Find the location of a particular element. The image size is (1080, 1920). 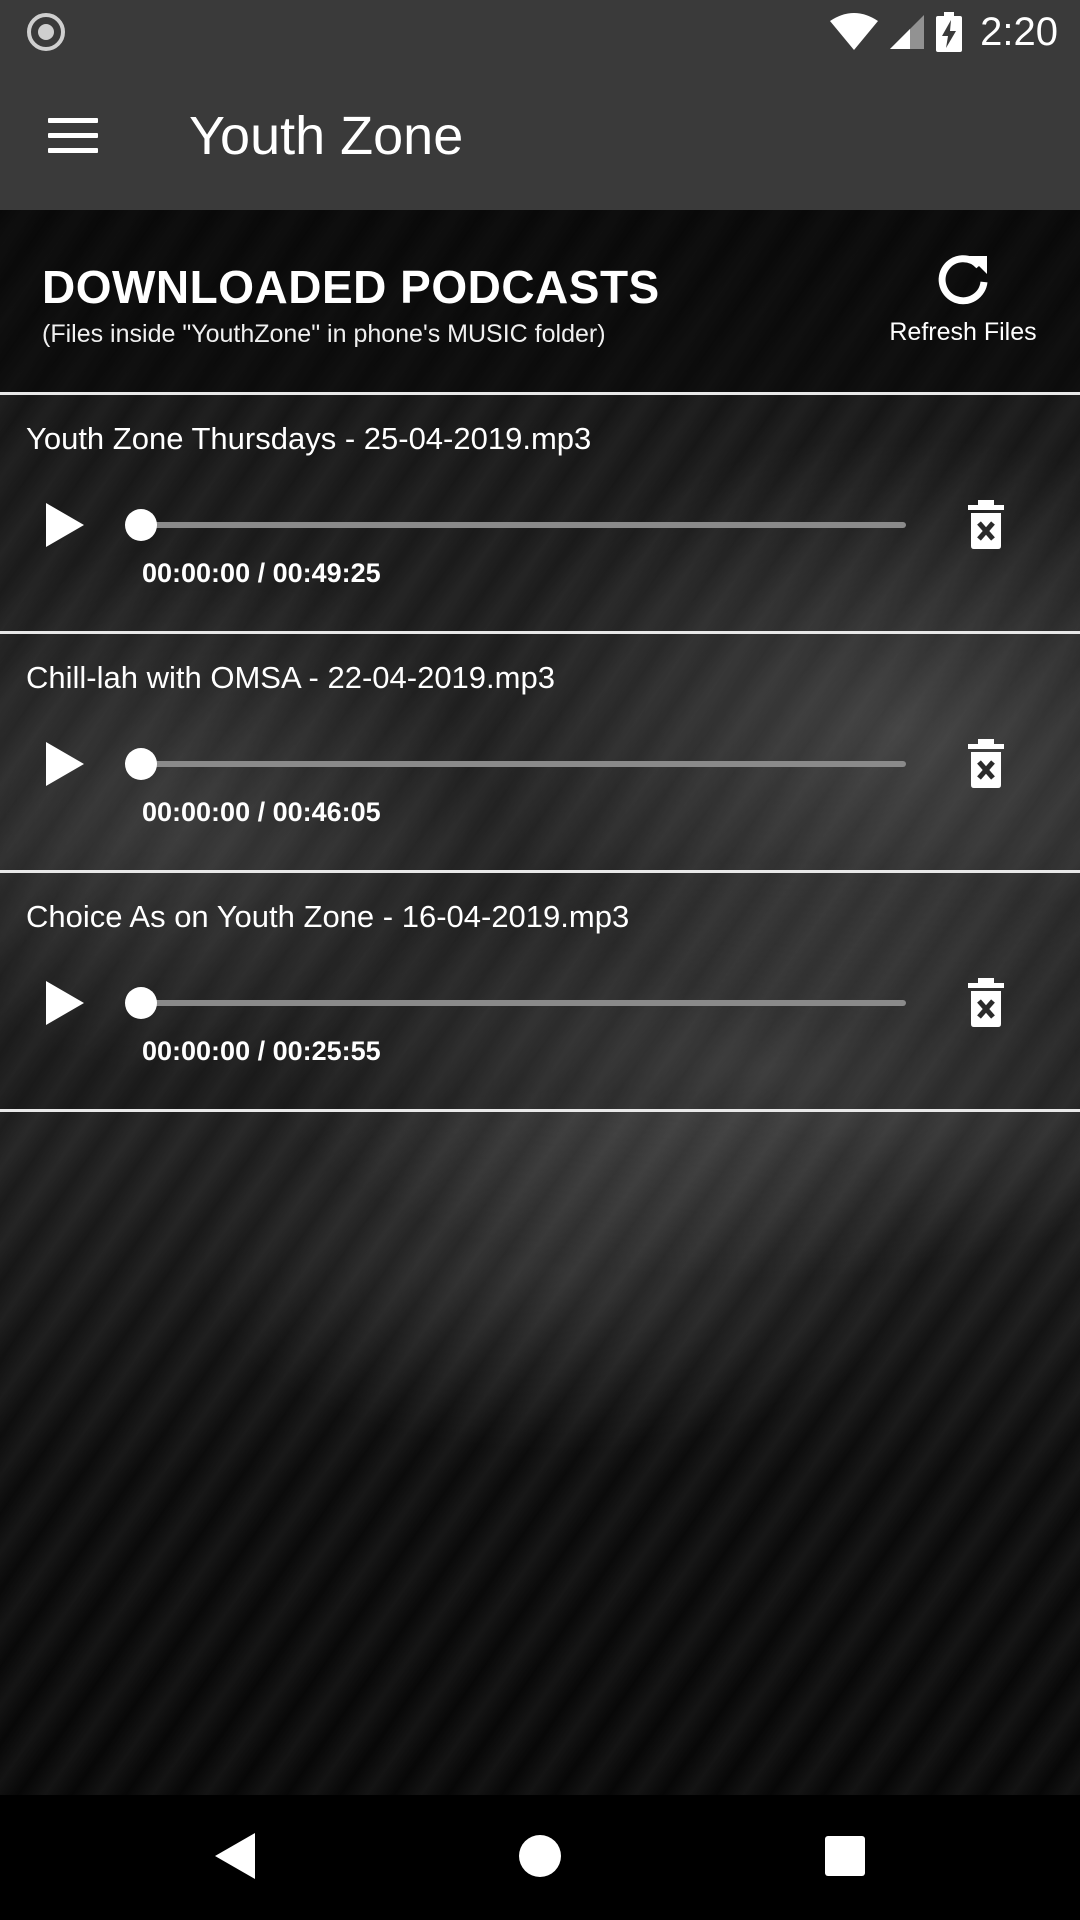

podcast-time: 00:00:00 / 00:25:55 is located at coordinates (261, 1051).